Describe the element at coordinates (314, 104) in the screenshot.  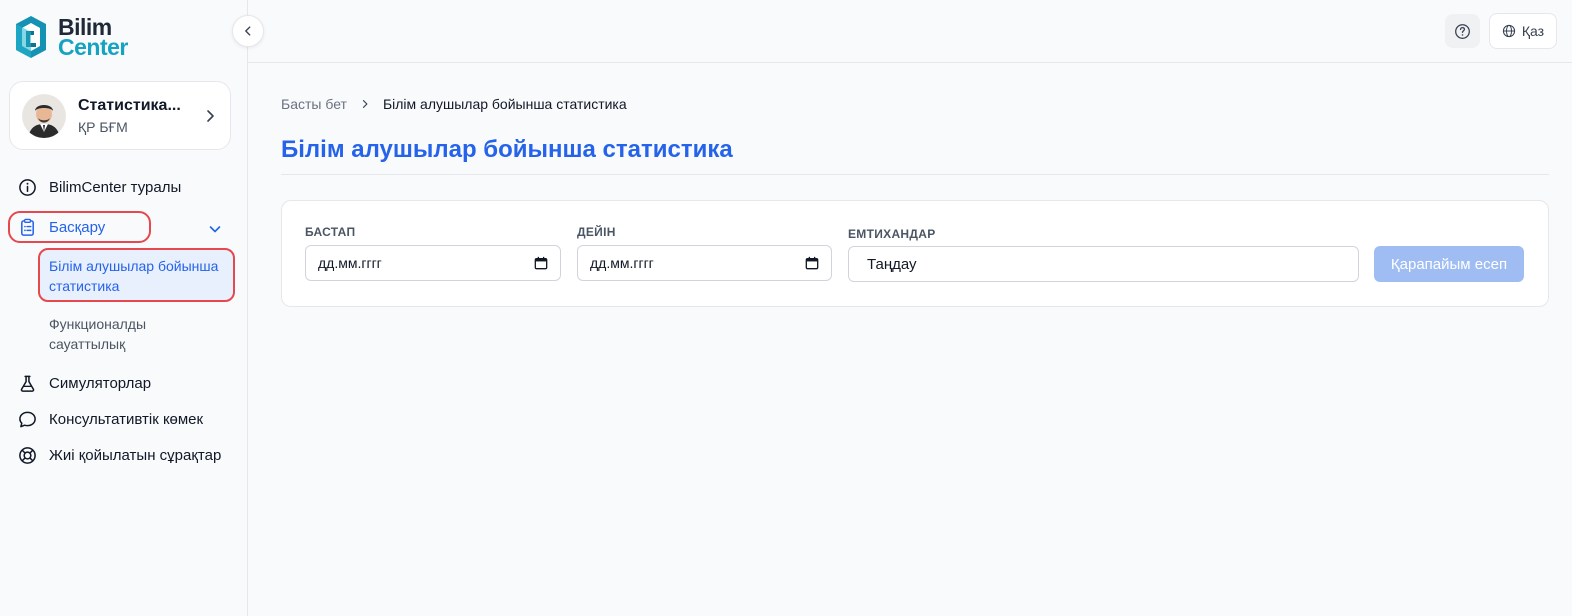
I see `breadcrumb-home: Басты бет` at that location.